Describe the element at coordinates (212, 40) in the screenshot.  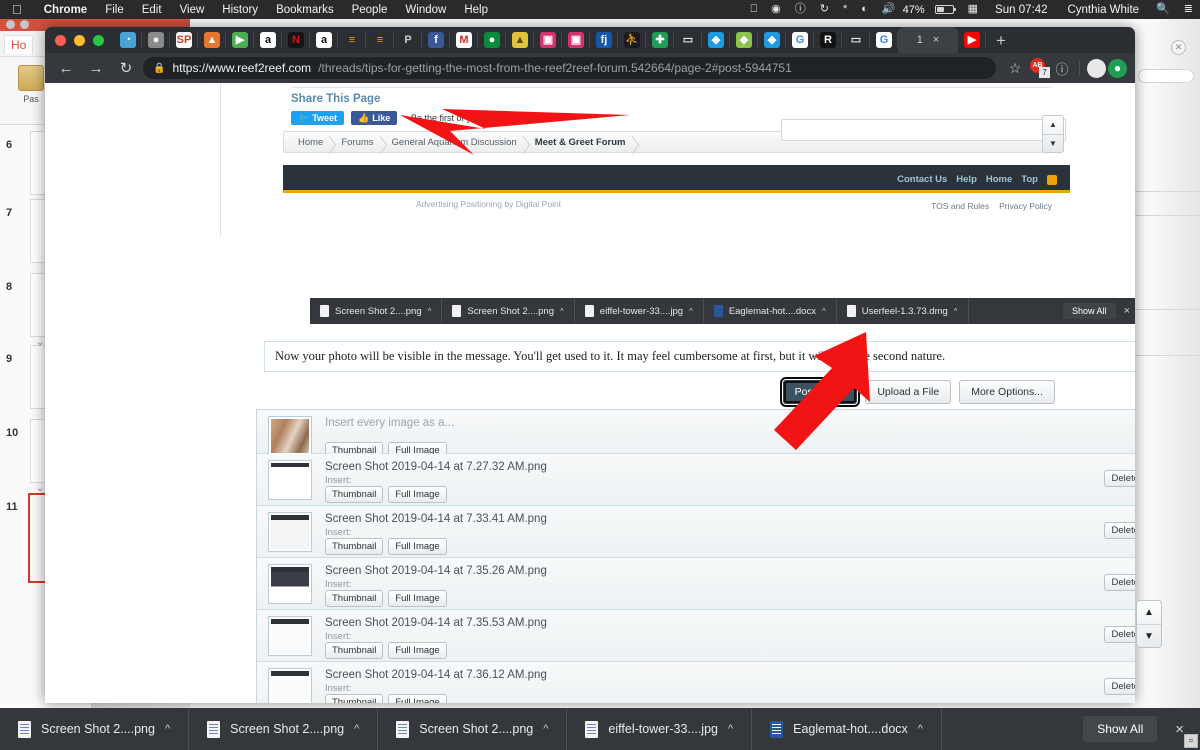
I see `bird-tab: ▲` at that location.